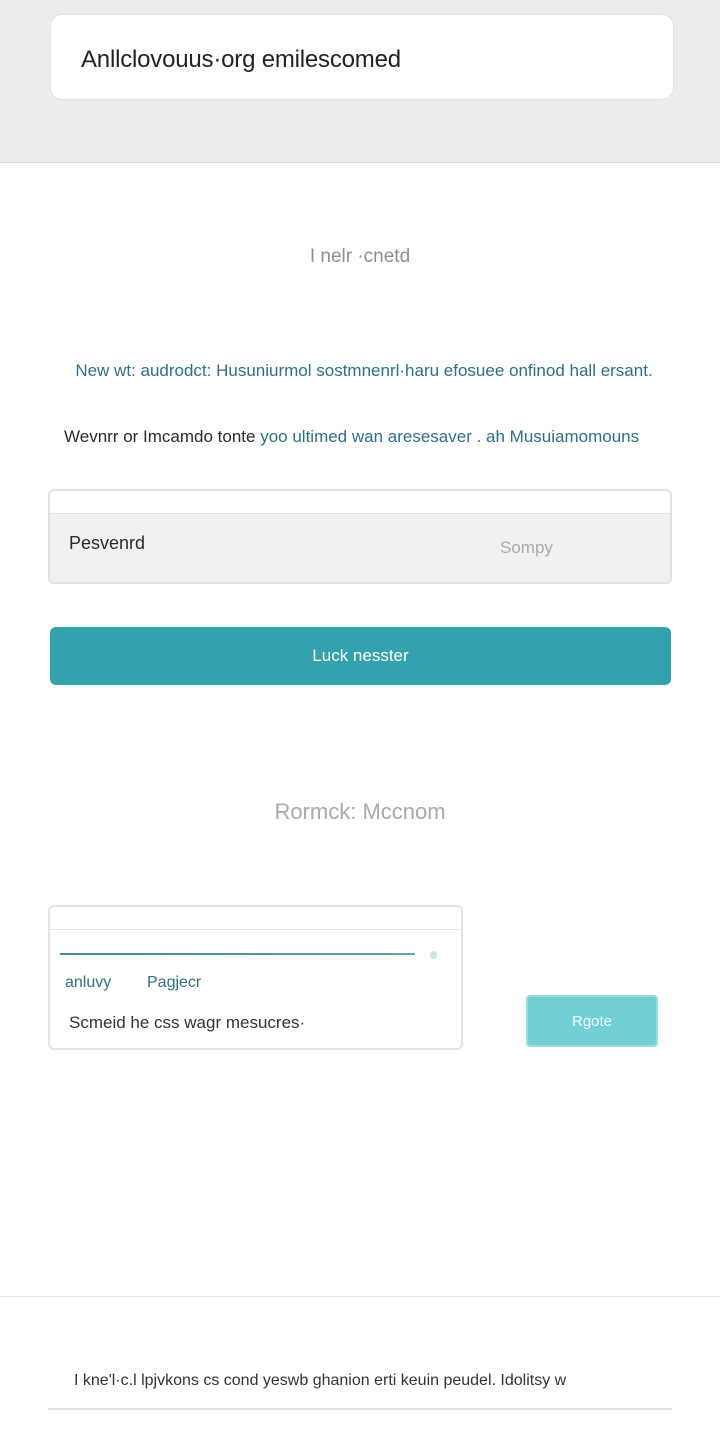  Describe the element at coordinates (592, 1021) in the screenshot. I see `secondary-action-button: Rgote` at that location.